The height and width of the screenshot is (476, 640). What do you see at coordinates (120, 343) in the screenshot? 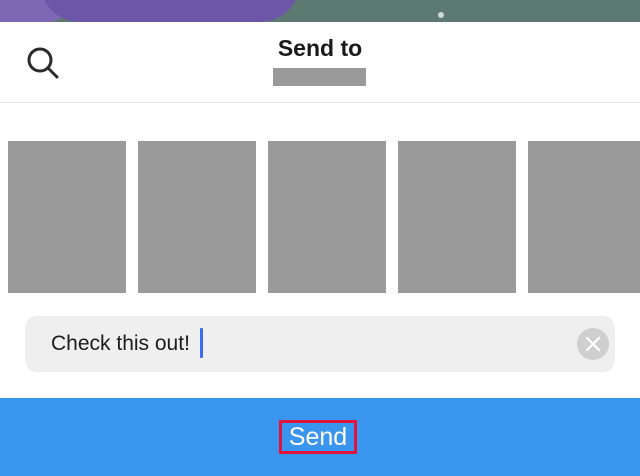
I see `message-text: Check this out!` at bounding box center [120, 343].